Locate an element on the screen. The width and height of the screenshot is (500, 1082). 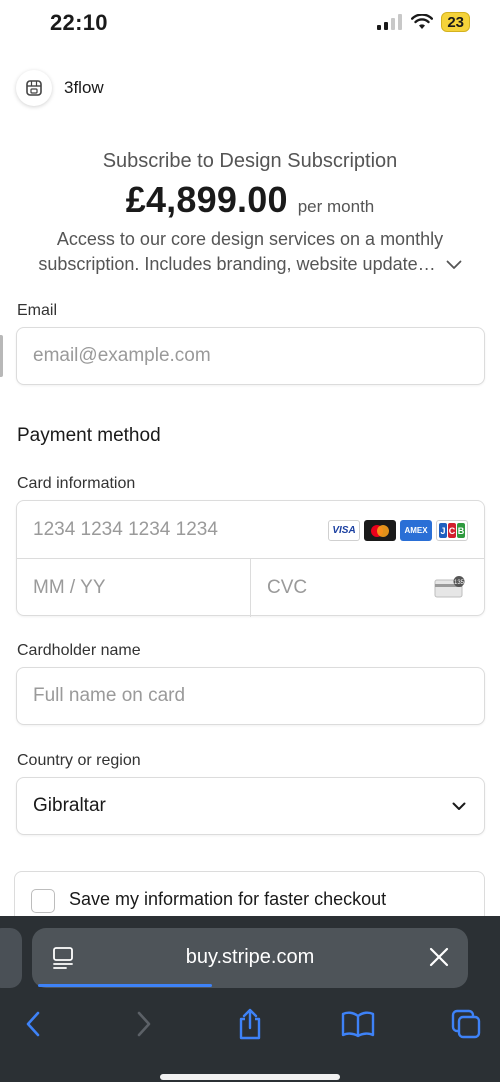
bookmarks-button is located at coordinates (358, 1024).